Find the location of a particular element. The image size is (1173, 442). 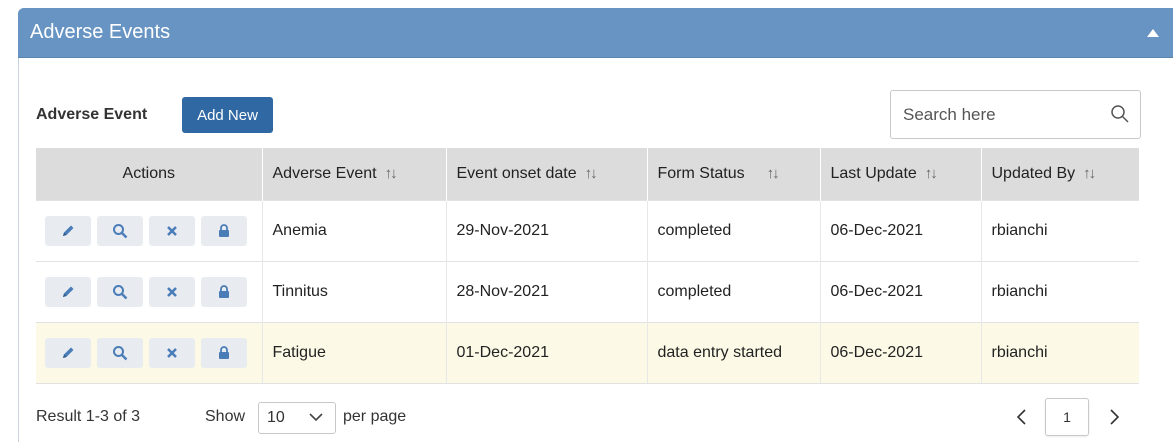

search-input is located at coordinates (991, 114).